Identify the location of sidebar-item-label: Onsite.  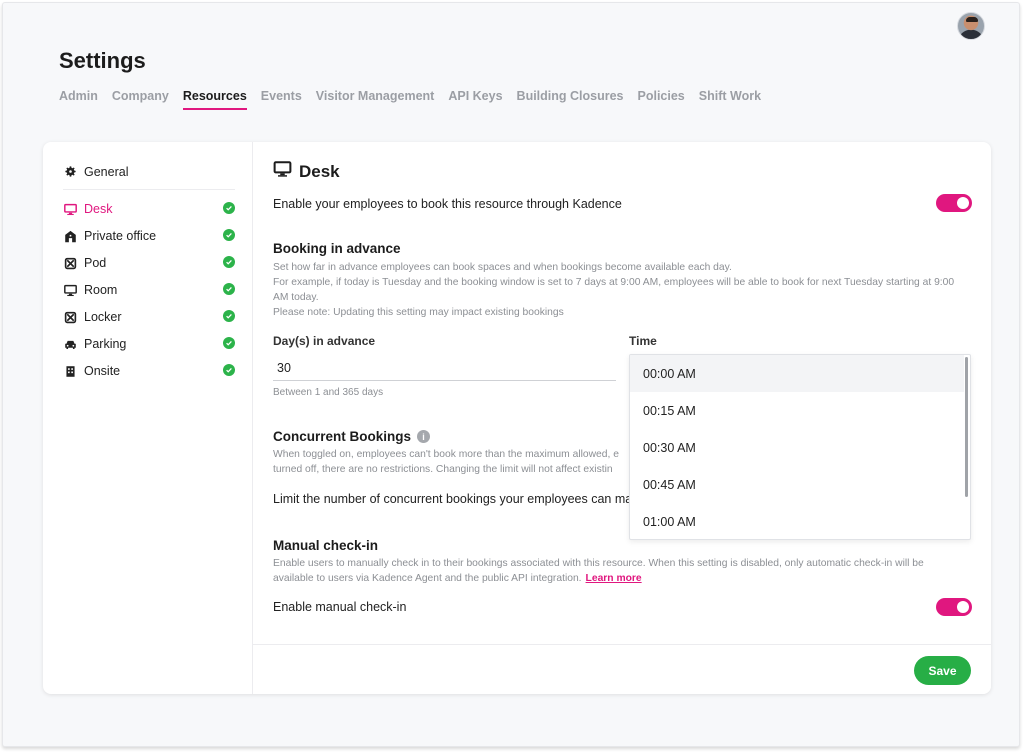
(102, 371).